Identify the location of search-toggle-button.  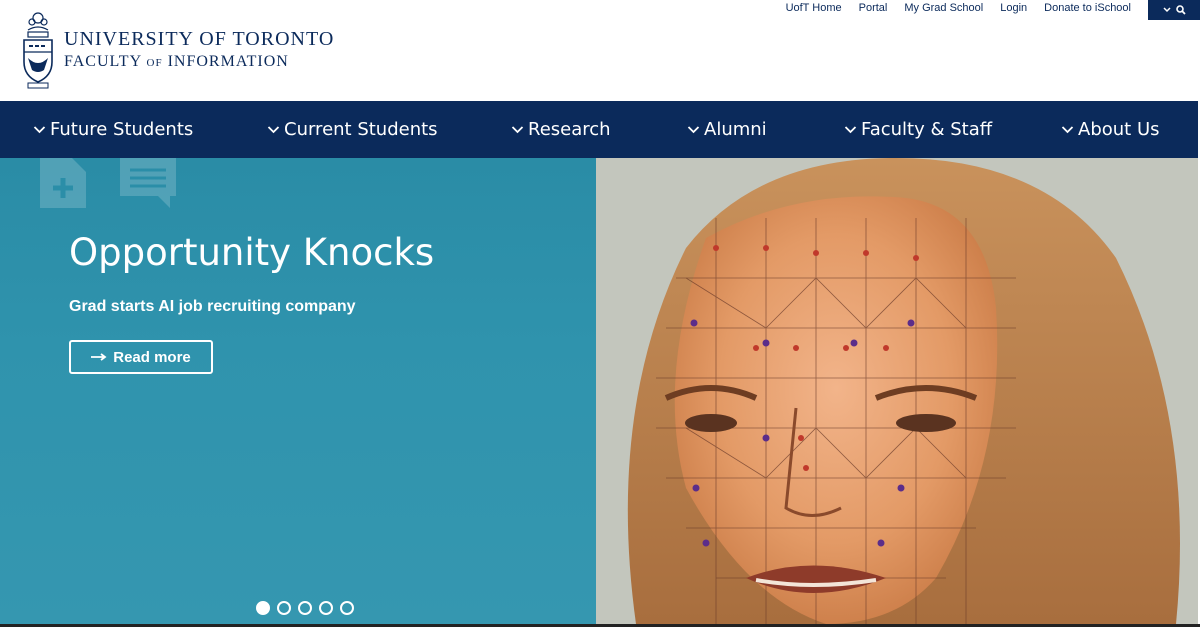
(1174, 10).